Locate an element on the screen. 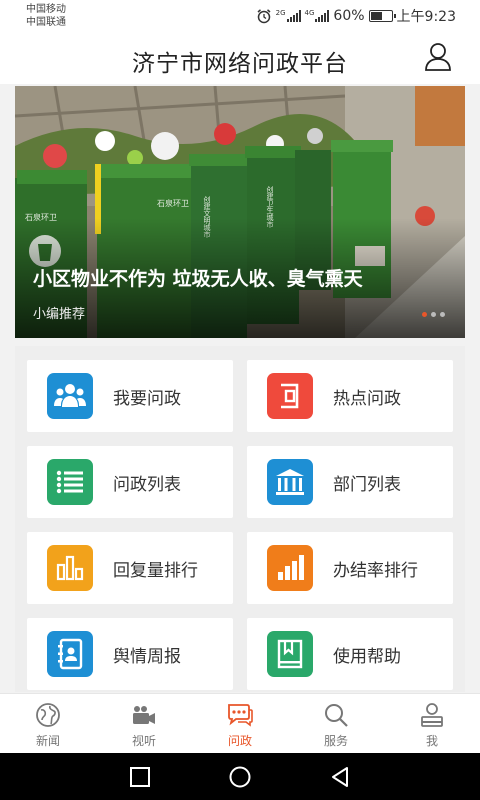 Image resolution: width=480 pixels, height=800 pixels. chat-icon is located at coordinates (240, 715).